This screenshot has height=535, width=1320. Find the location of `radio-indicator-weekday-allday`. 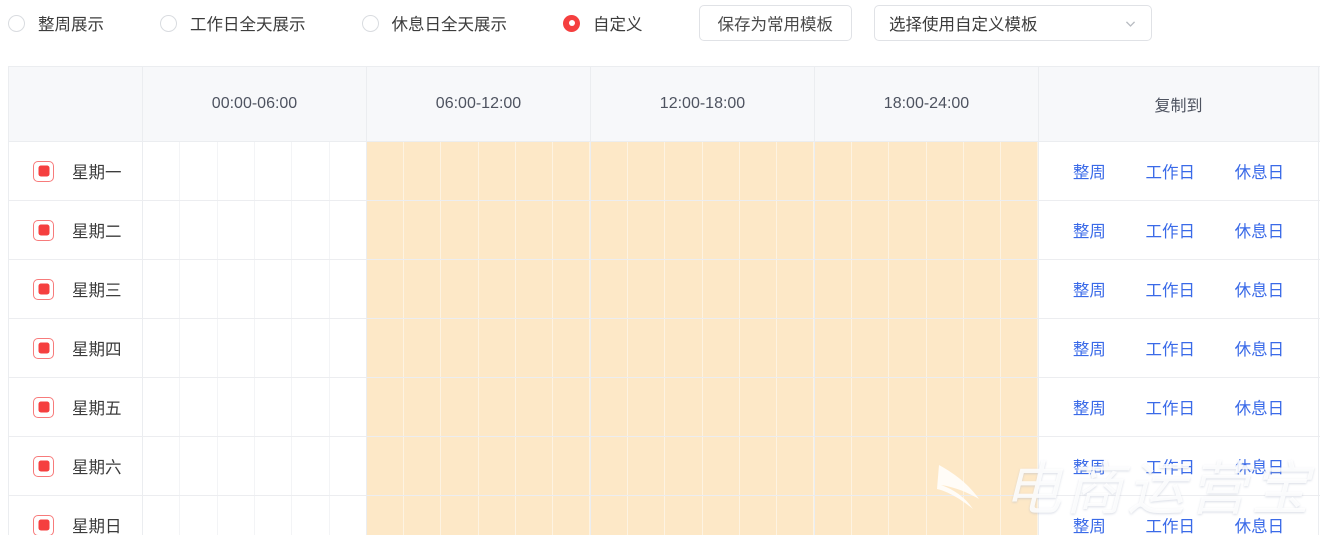

radio-indicator-weekday-allday is located at coordinates (168, 23).